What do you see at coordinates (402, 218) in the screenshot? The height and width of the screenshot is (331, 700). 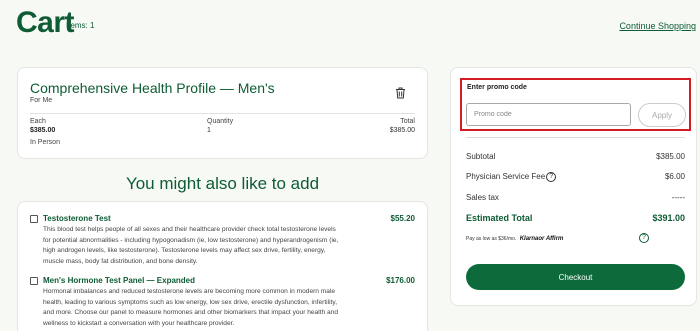 I see `suggestion-price: $55.20` at bounding box center [402, 218].